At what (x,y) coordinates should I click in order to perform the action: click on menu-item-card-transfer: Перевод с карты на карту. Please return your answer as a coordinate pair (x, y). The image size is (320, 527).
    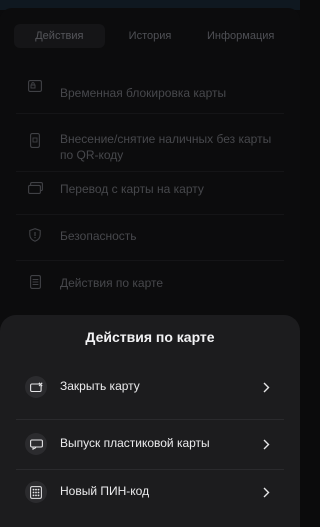
    Looking at the image, I should click on (150, 190).